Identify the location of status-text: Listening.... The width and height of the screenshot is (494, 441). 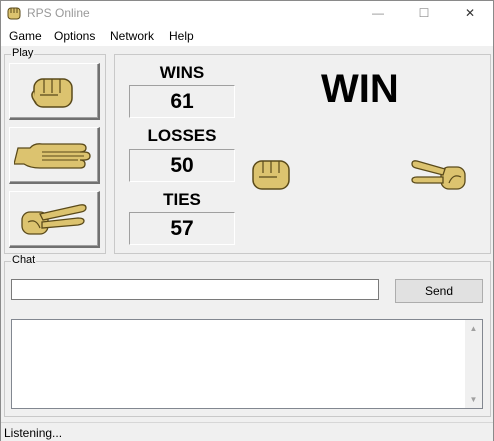
(33, 433).